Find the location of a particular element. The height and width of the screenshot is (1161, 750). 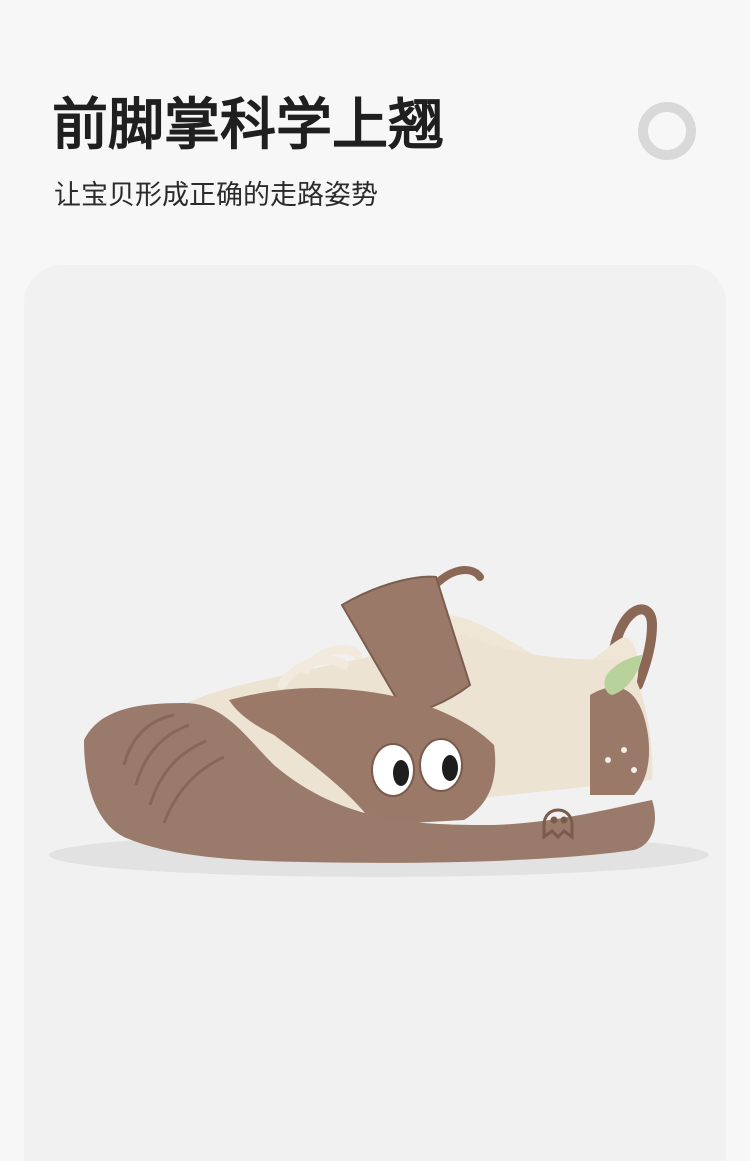

ring-icon is located at coordinates (667, 131).